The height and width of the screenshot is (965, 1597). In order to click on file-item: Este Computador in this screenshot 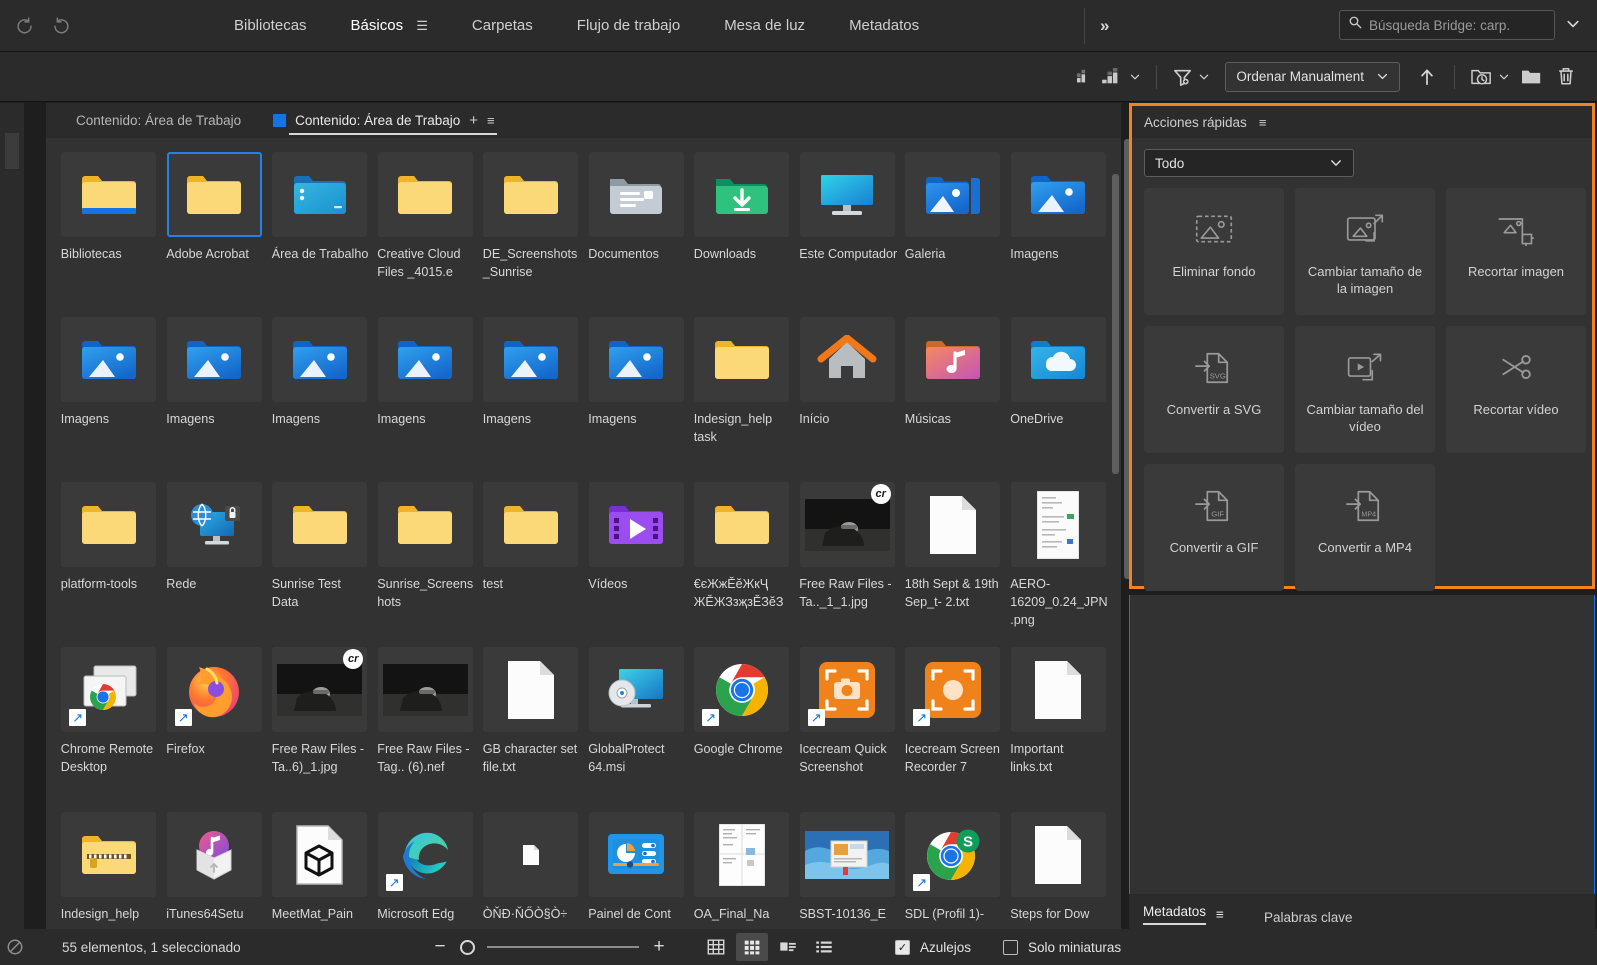, I will do `click(848, 232)`.